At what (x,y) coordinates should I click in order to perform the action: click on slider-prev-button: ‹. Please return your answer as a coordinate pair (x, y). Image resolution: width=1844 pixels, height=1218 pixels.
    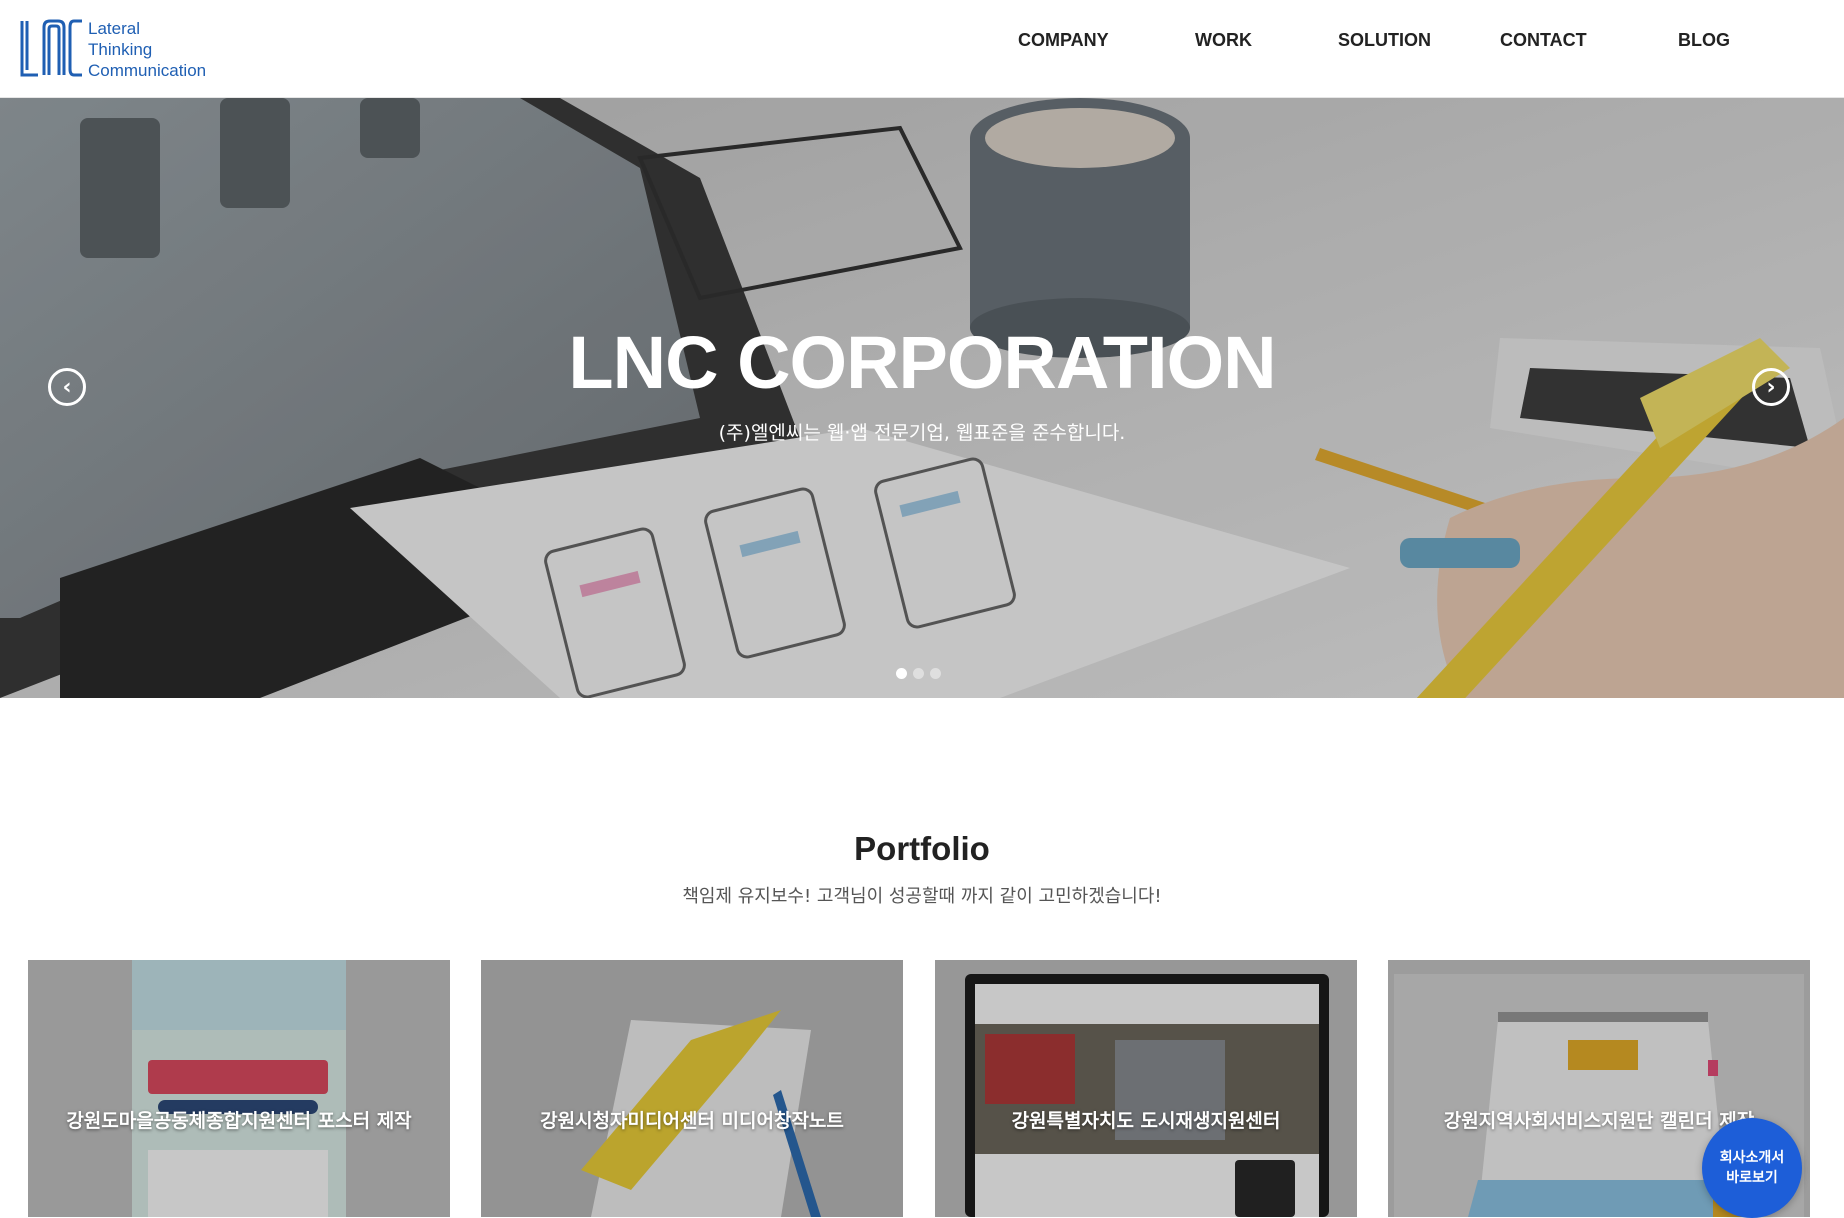
    Looking at the image, I should click on (67, 387).